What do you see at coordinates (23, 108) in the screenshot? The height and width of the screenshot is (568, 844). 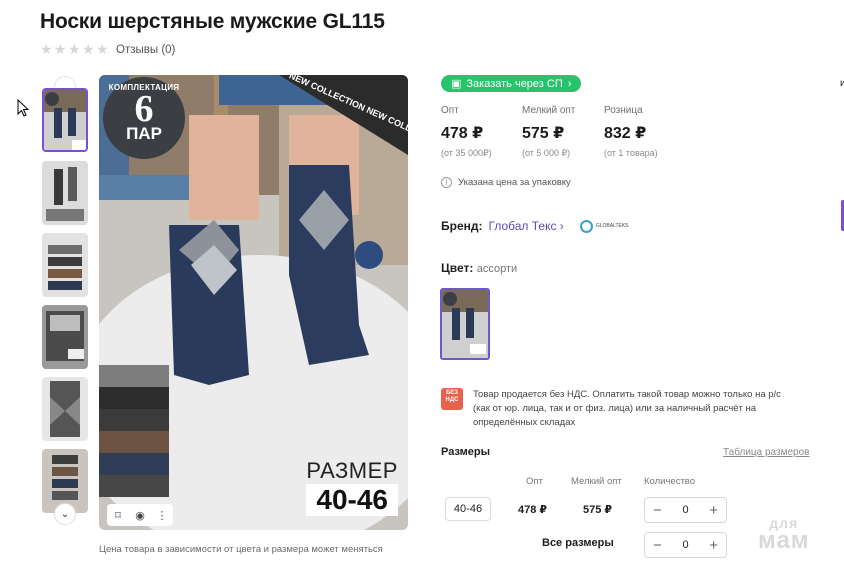 I see `mouse-cursor-icon` at bounding box center [23, 108].